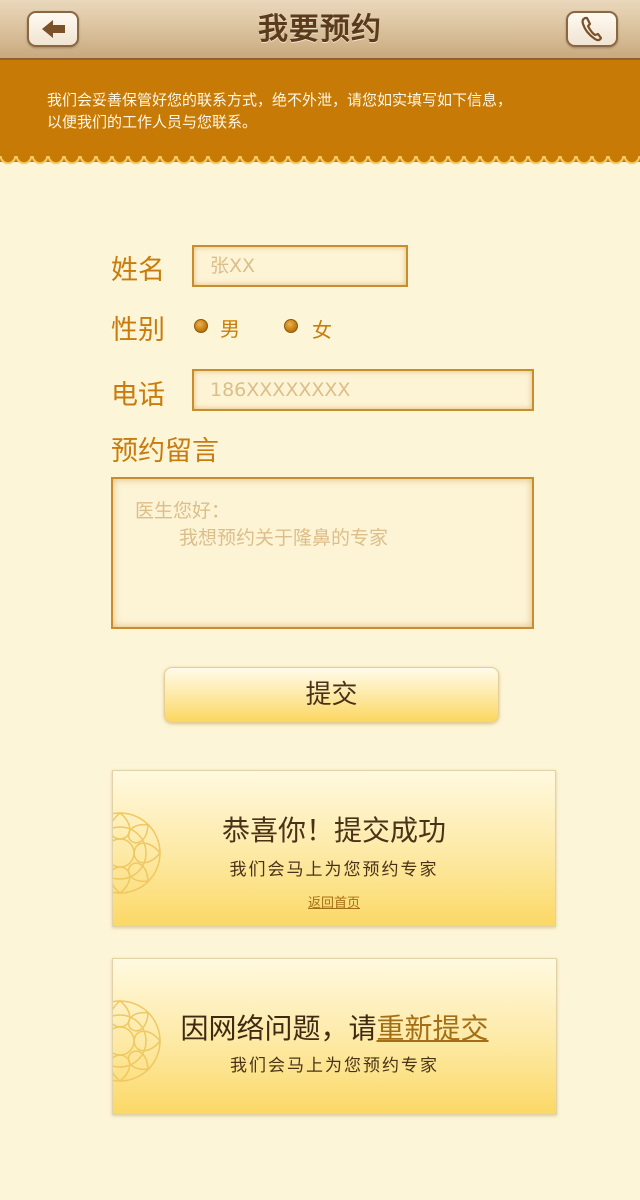  I want to click on notice-line-2: 以便我们的工作人员与您联系。, so click(152, 122).